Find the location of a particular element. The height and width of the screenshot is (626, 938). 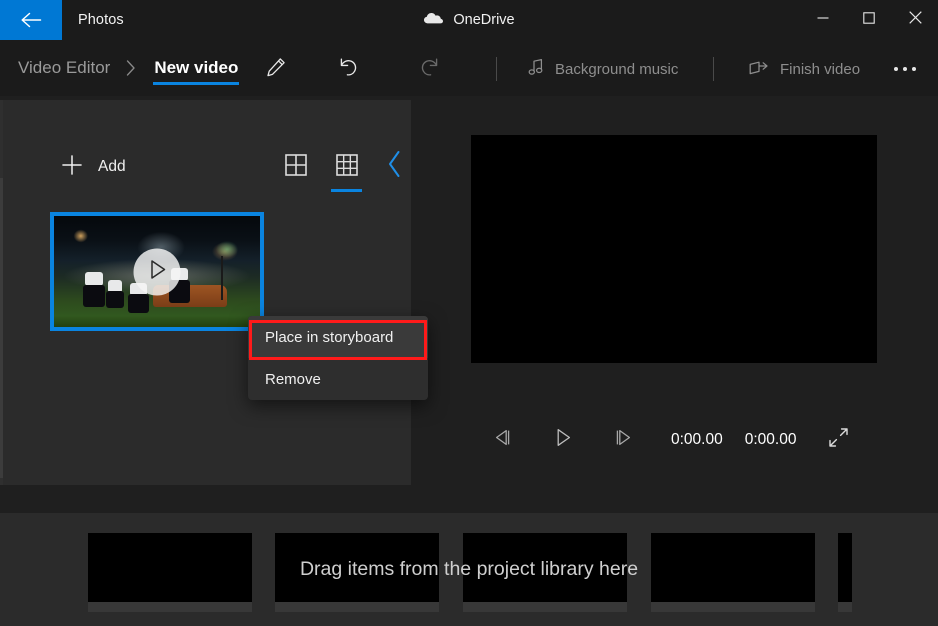

close-icon is located at coordinates (915, 20).